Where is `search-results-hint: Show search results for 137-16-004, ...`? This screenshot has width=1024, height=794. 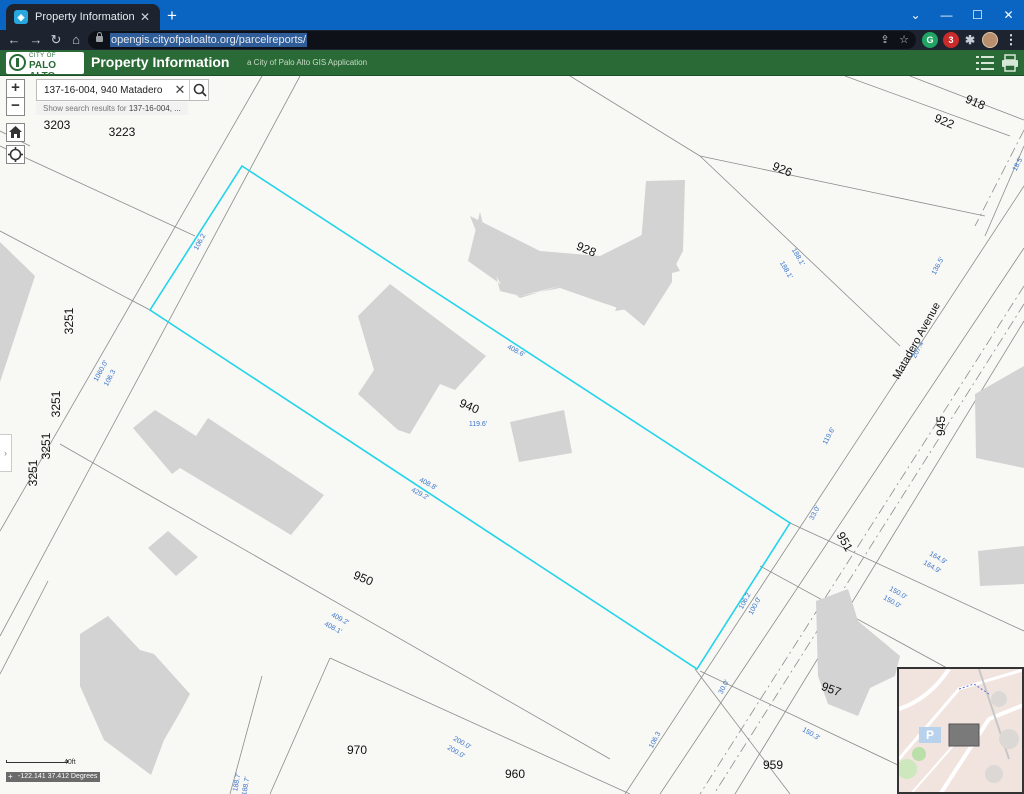
search-results-hint: Show search results for 137-16-004, ... is located at coordinates (112, 108).